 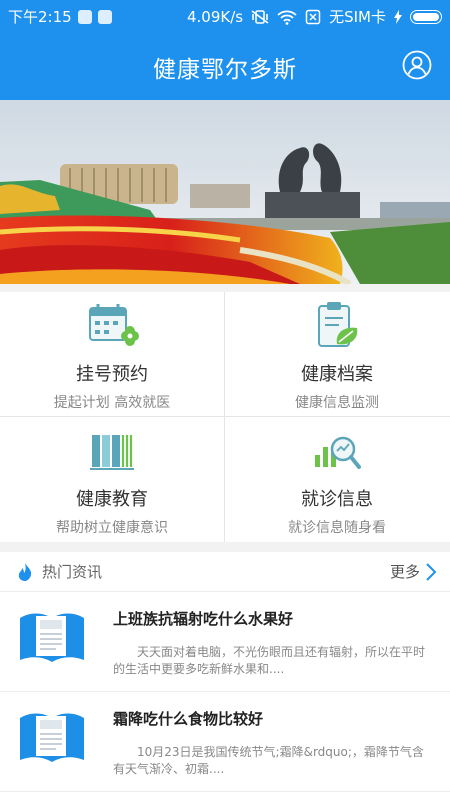 I want to click on appointment-card: 挂号预约 提起计划 高效就医, so click(x=112, y=354).